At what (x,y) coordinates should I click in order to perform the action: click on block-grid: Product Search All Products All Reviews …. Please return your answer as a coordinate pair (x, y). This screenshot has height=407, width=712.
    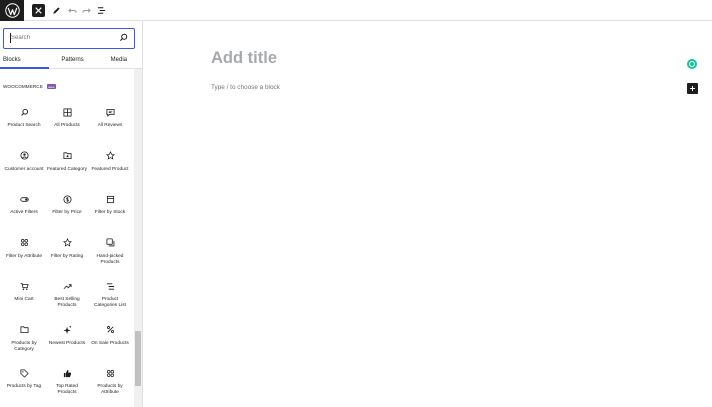
    Looking at the image, I should click on (67, 254).